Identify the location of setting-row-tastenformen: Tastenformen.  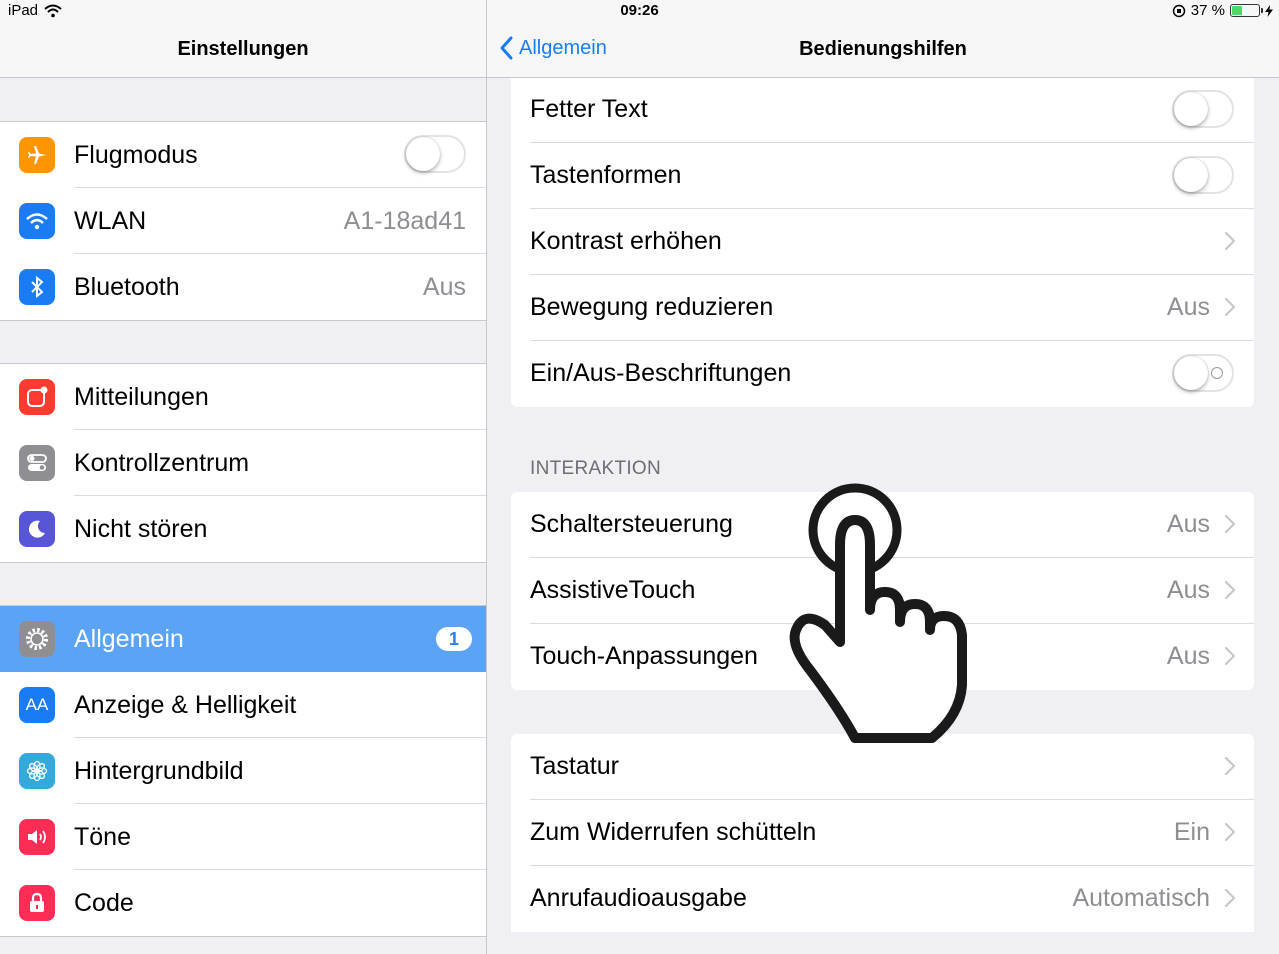
(882, 176).